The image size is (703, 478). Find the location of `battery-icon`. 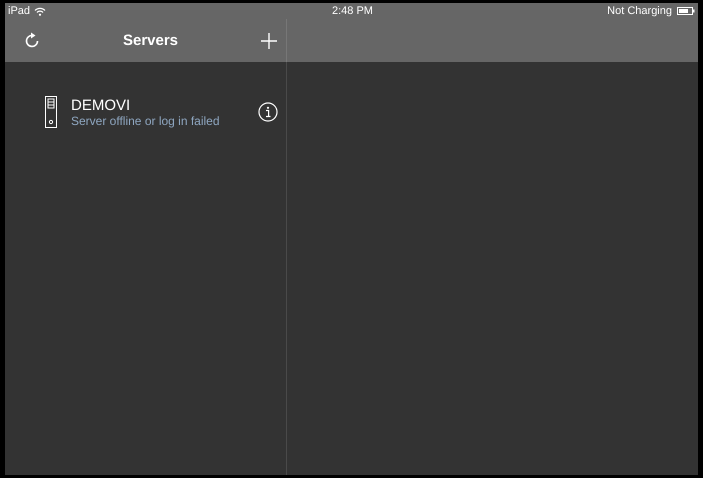

battery-icon is located at coordinates (686, 11).